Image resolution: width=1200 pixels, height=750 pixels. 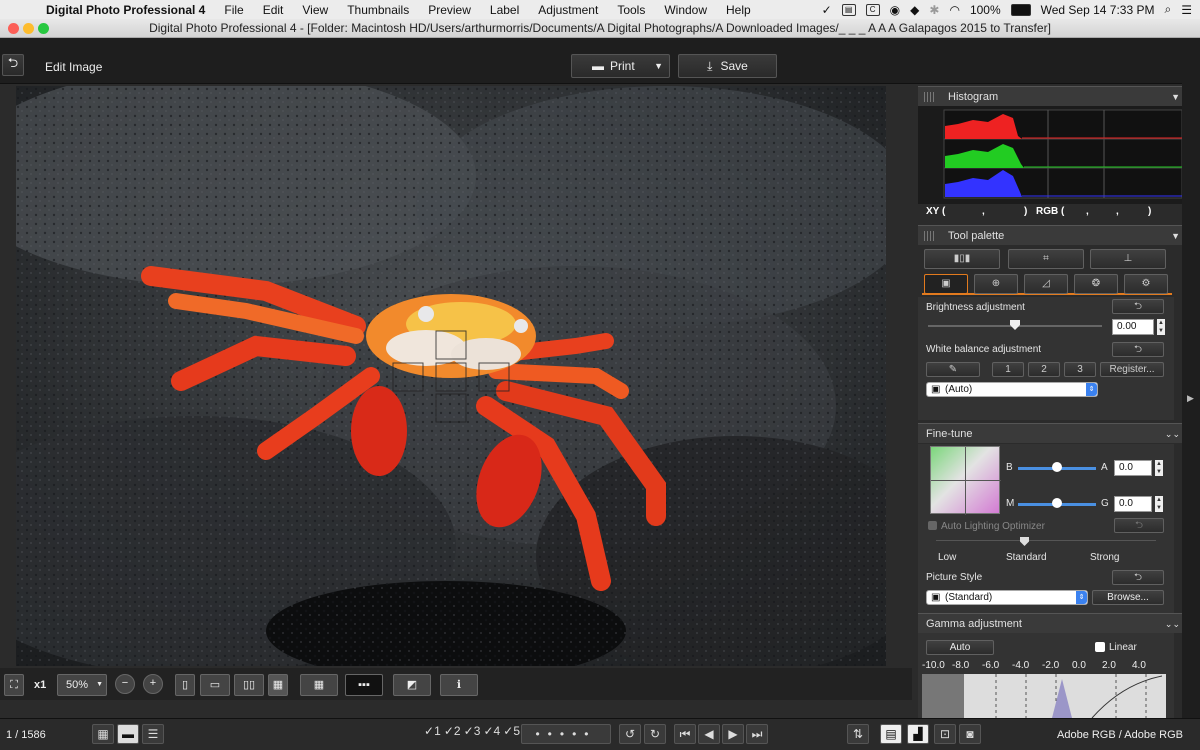 I want to click on next-image-button: ▶, so click(x=733, y=734).